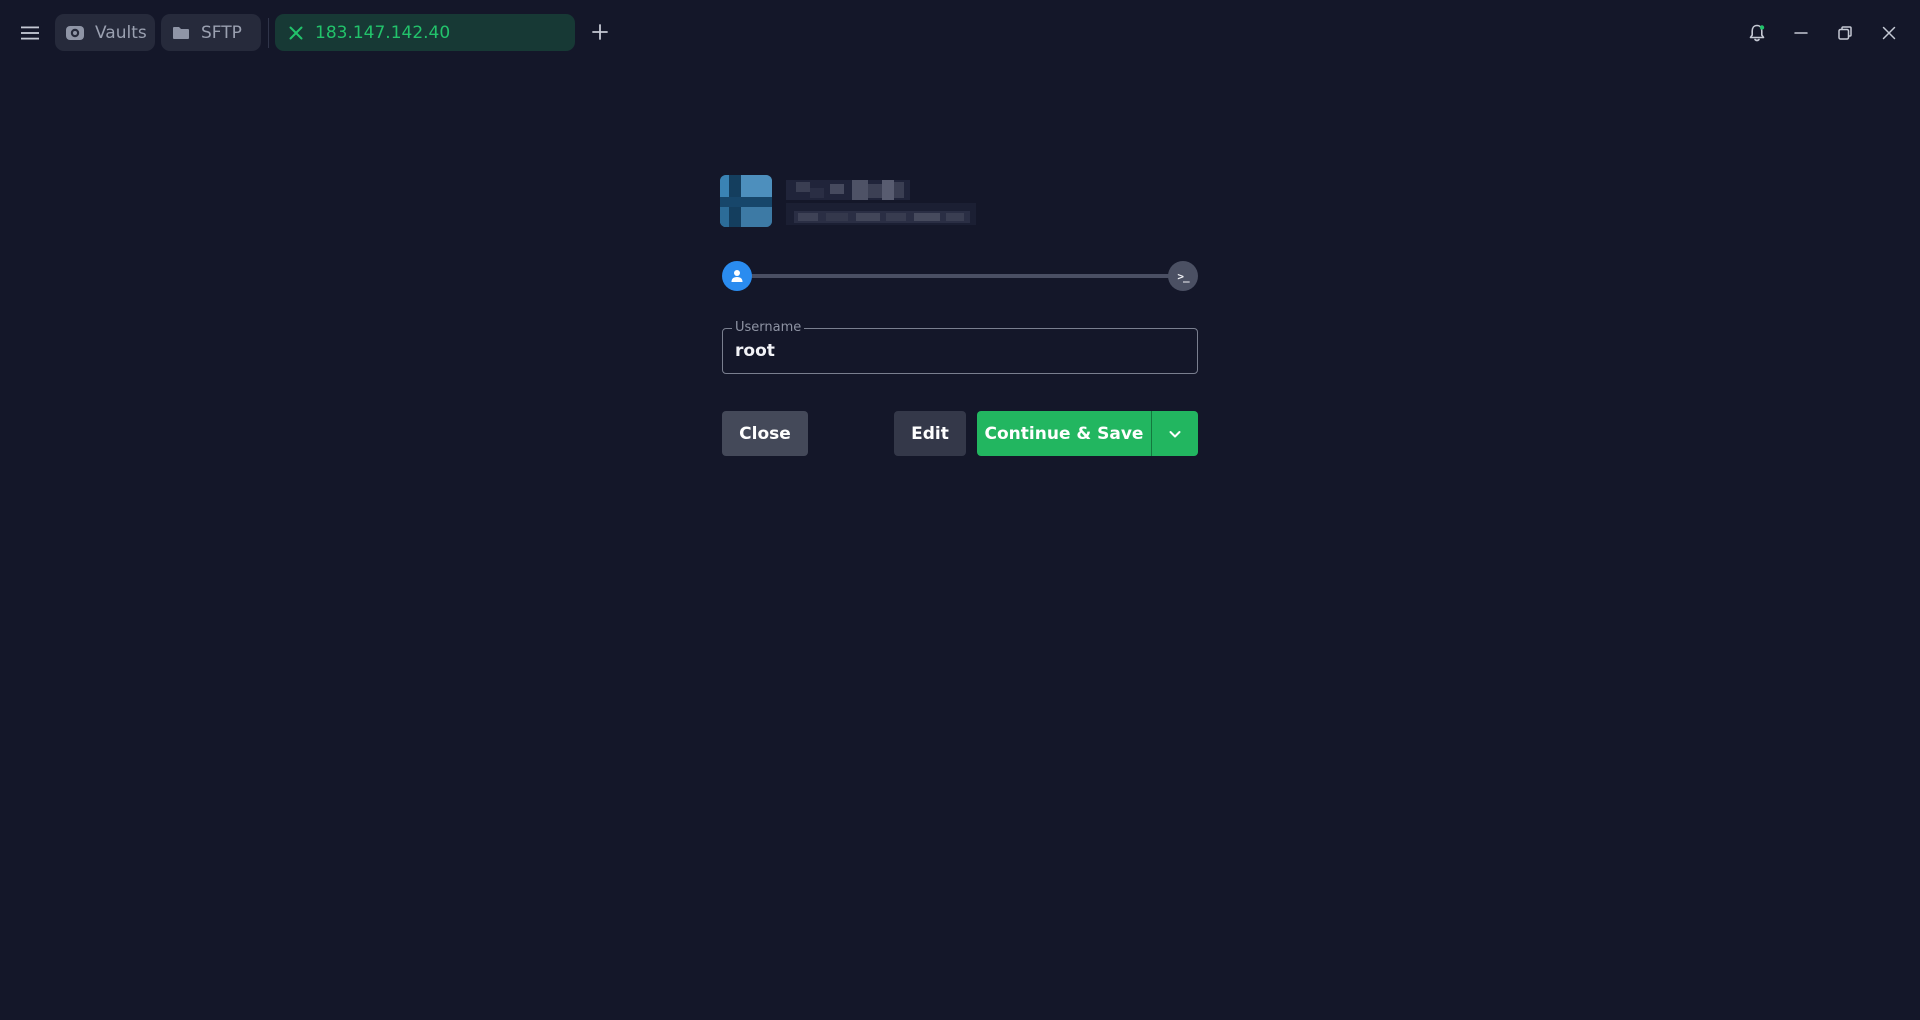 The image size is (1920, 1020). Describe the element at coordinates (383, 32) in the screenshot. I see `tab-label: 183.147.142.40` at that location.